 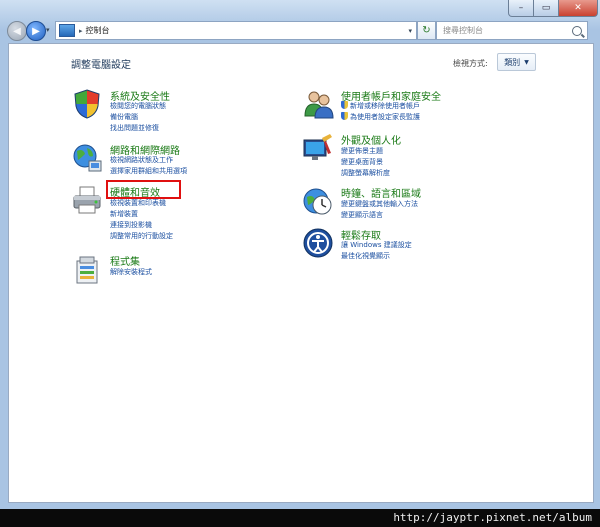 I want to click on shield-icon, so click(x=87, y=104).